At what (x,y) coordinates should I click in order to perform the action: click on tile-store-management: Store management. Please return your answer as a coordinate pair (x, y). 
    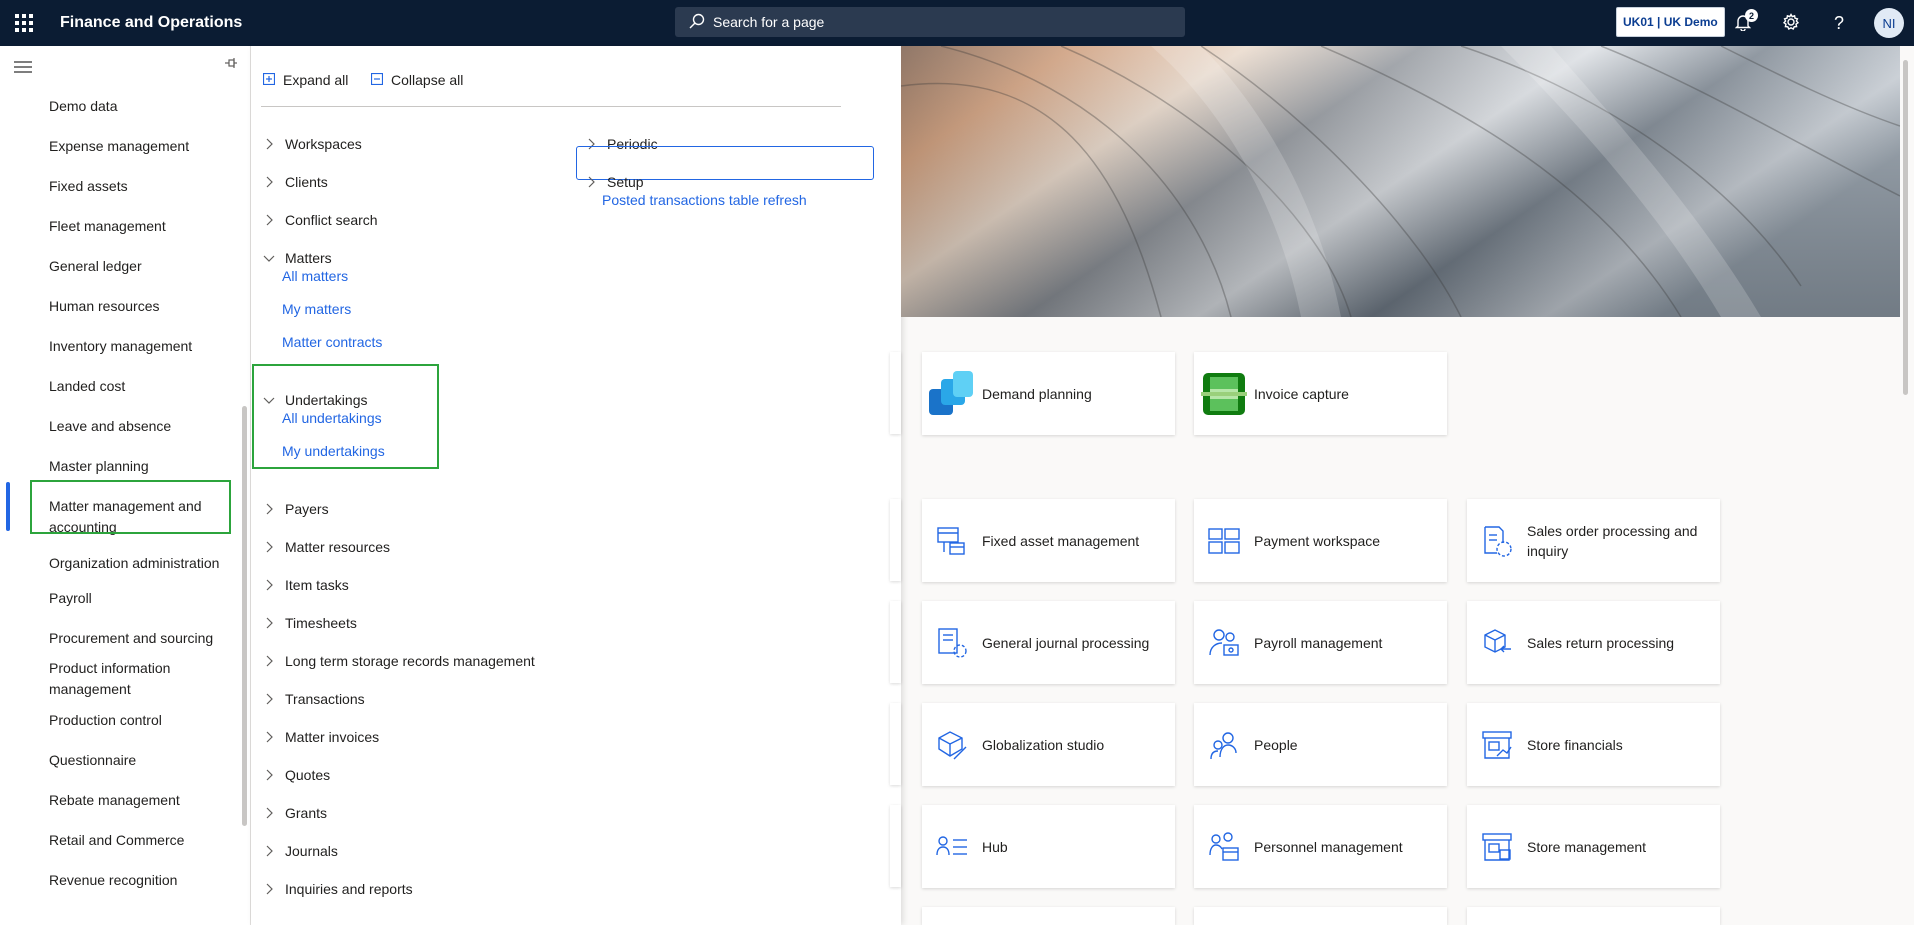
    Looking at the image, I should click on (1593, 846).